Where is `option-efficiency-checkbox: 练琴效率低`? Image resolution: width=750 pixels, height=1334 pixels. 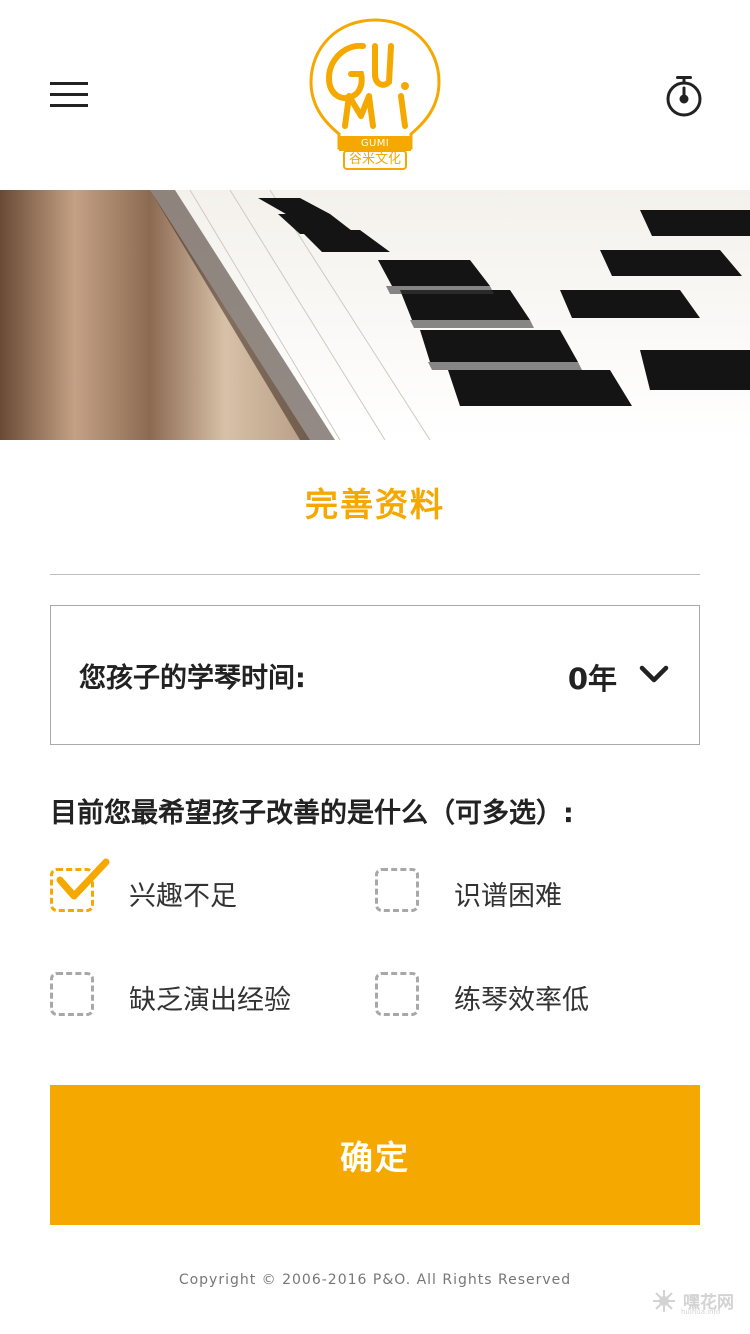 option-efficiency-checkbox: 练琴效率低 is located at coordinates (525, 994).